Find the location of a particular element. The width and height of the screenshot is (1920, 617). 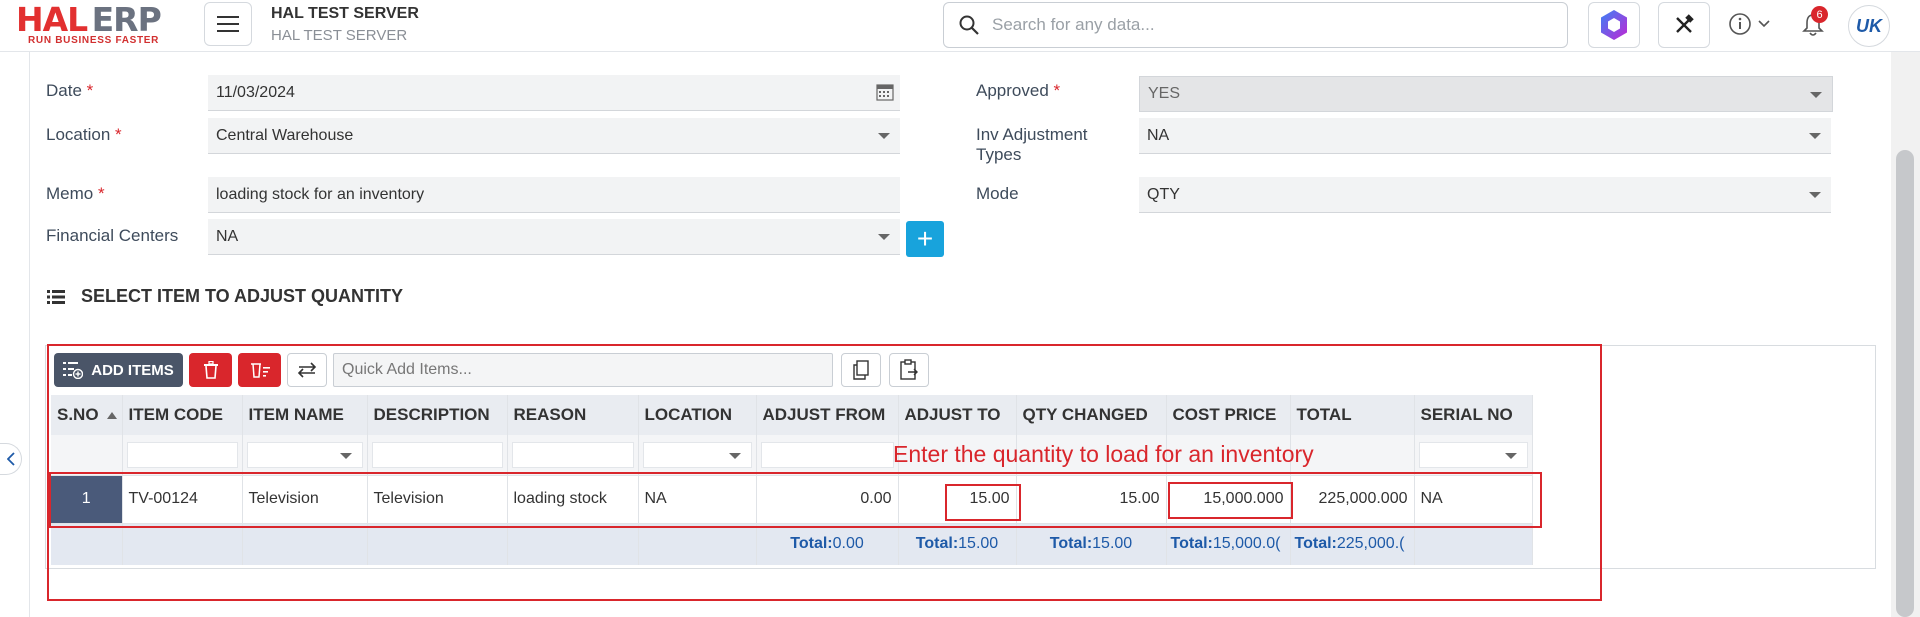

location-value: Central Warehouse is located at coordinates (285, 135).